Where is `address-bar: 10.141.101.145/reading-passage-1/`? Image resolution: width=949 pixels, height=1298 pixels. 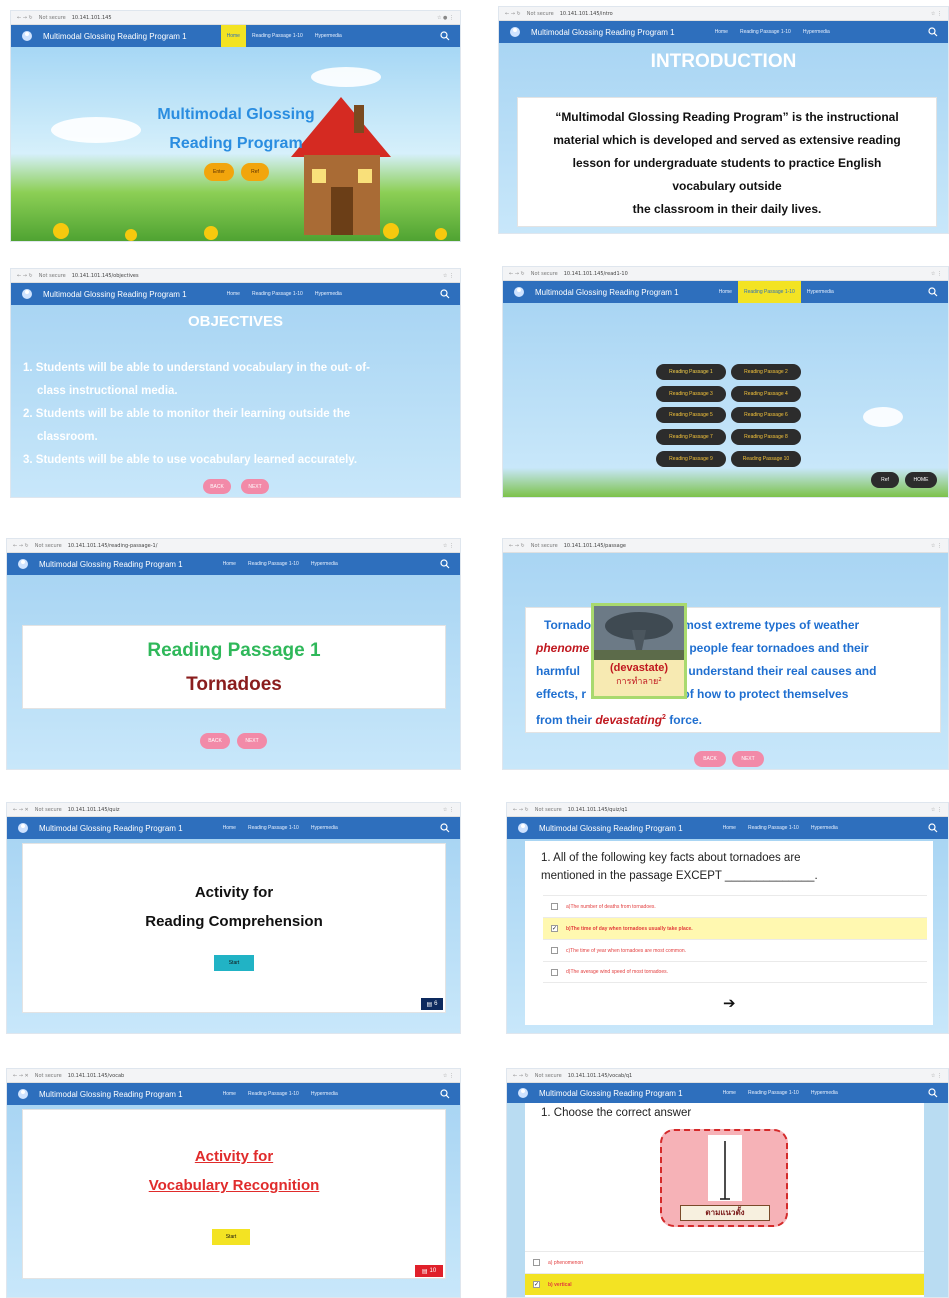 address-bar: 10.141.101.145/reading-passage-1/ is located at coordinates (113, 546).